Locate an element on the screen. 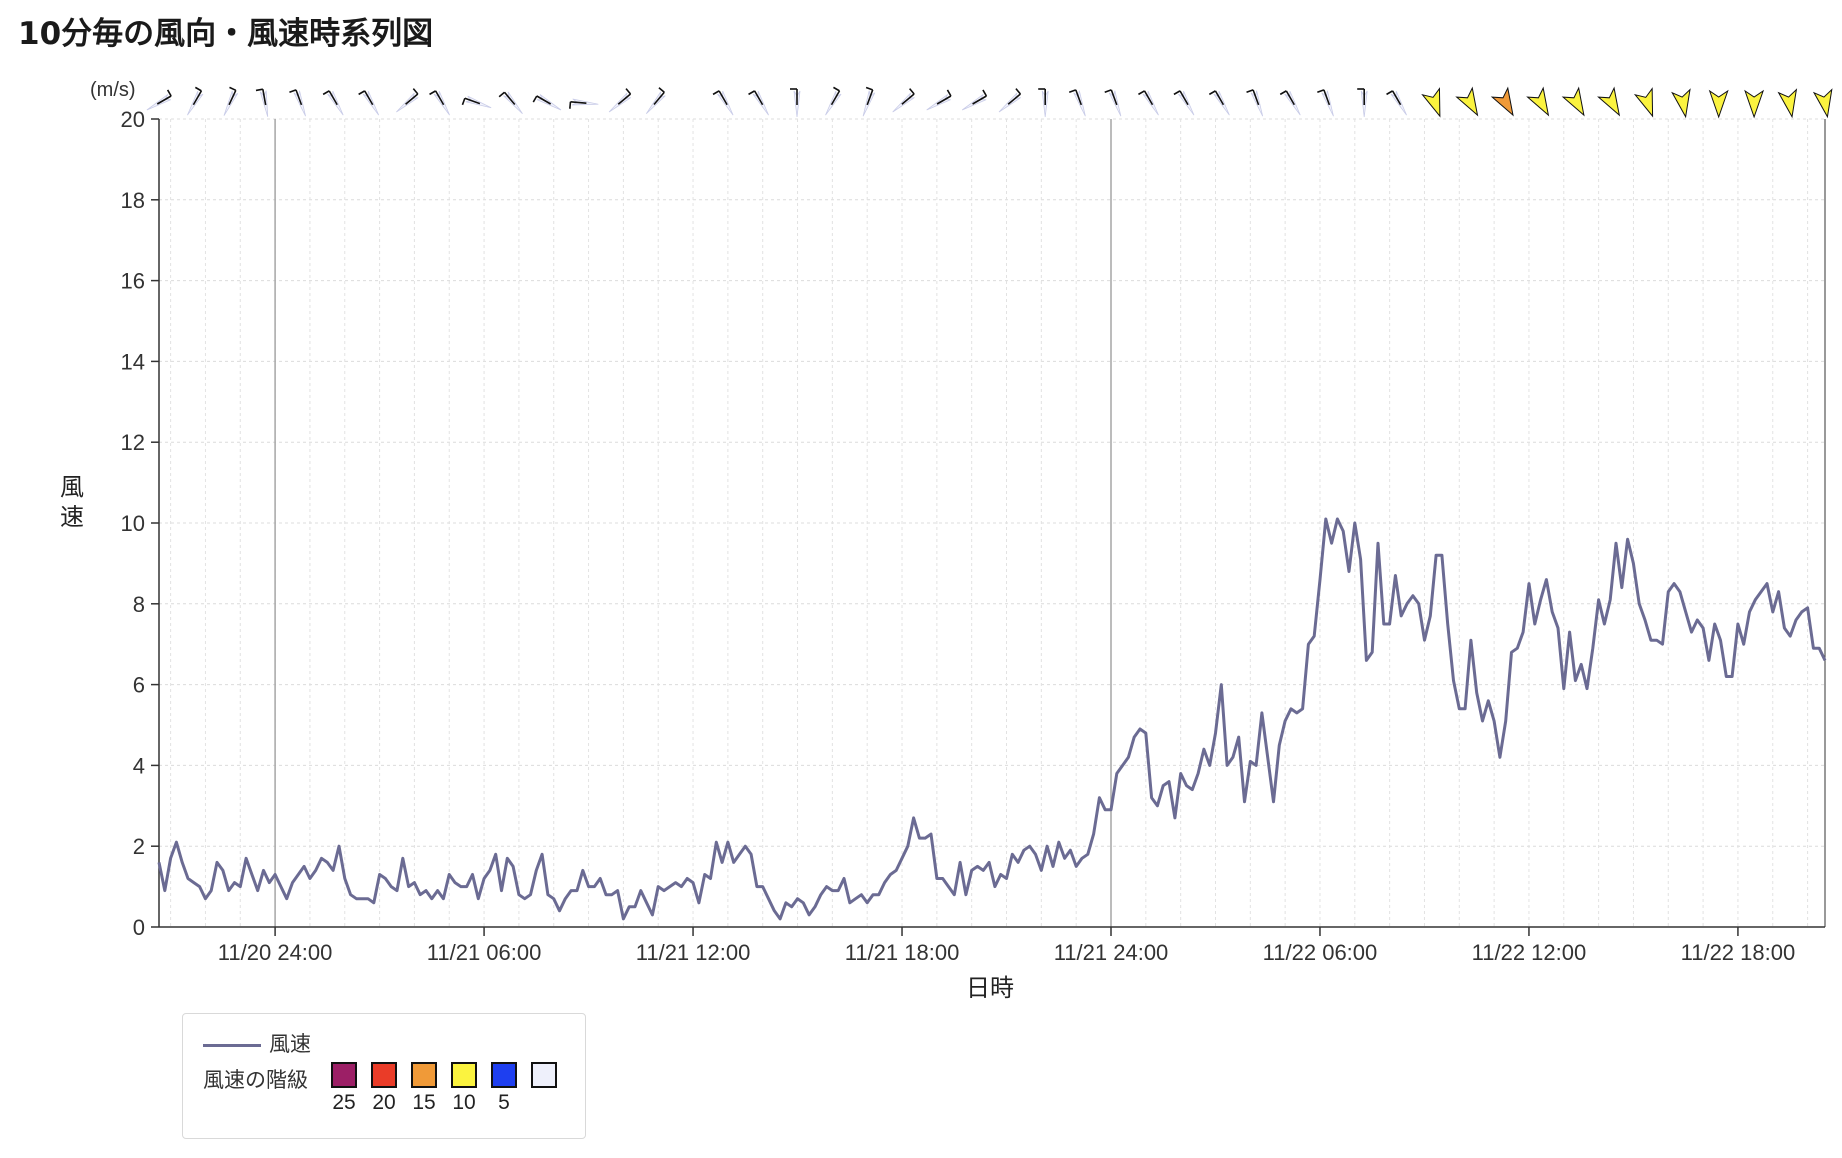  legend-series-item: 風速 is located at coordinates (257, 1043).